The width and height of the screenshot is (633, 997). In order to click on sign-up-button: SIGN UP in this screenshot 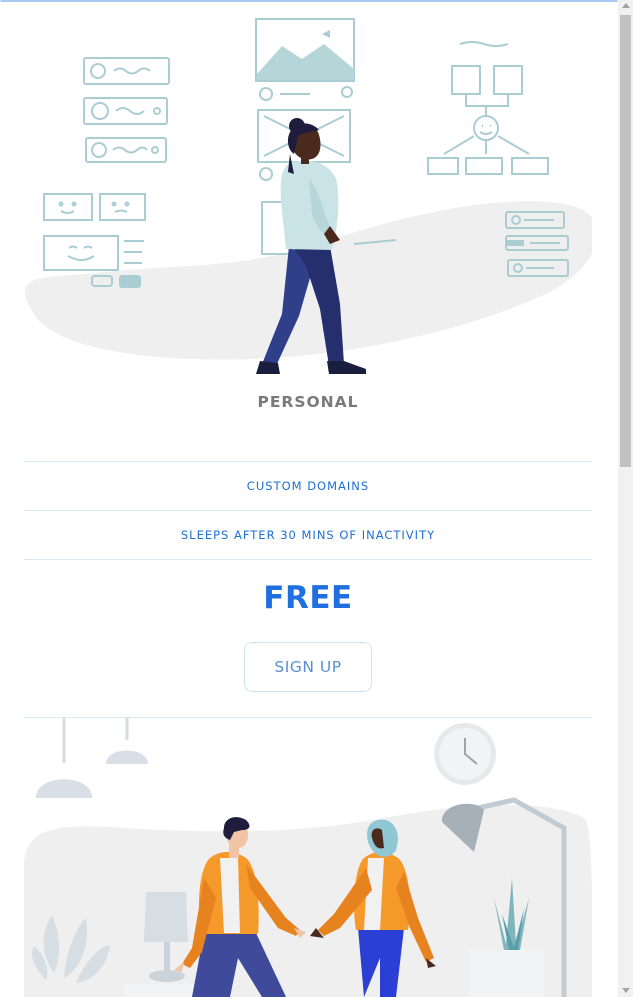, I will do `click(308, 667)`.